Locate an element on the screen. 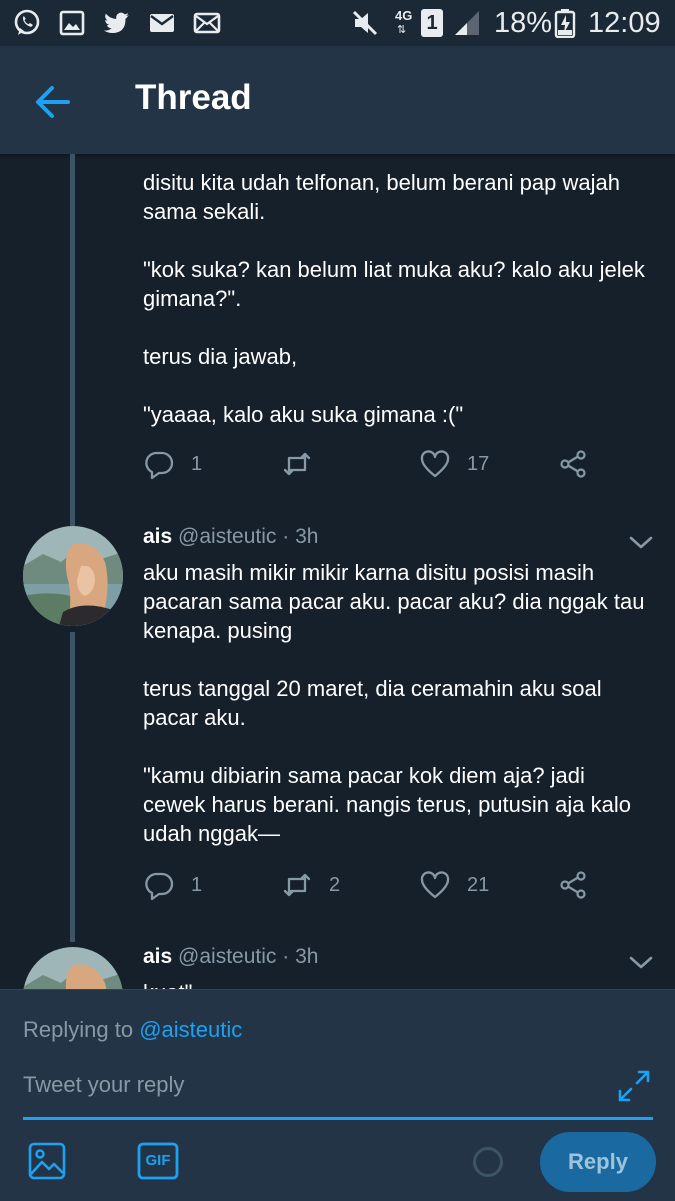 The width and height of the screenshot is (675, 1201). like-action: 21 is located at coordinates (454, 885).